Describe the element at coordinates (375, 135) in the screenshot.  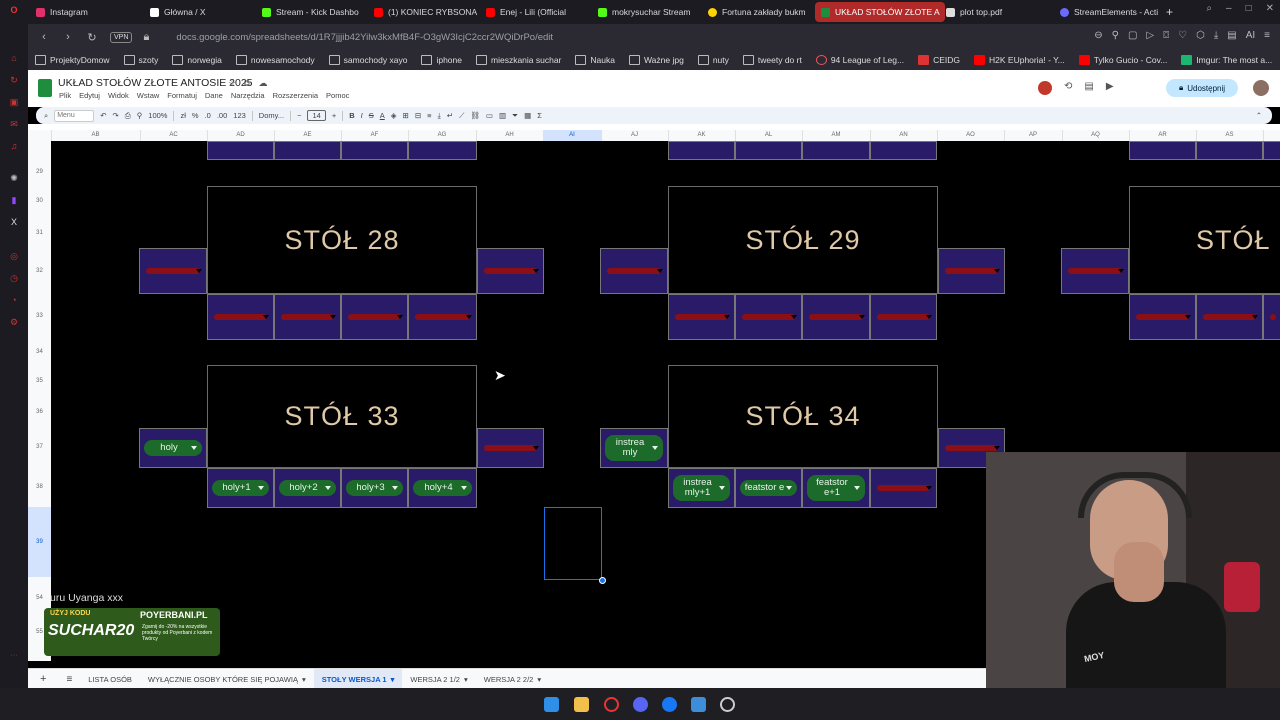
I see `column-header: AF` at that location.